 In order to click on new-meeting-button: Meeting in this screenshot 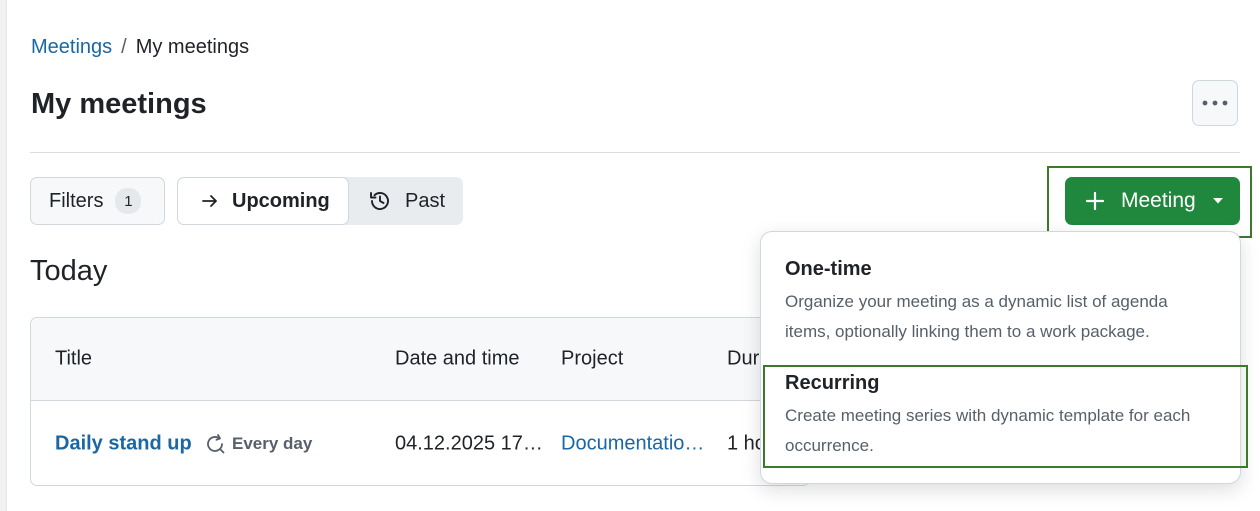, I will do `click(1152, 201)`.